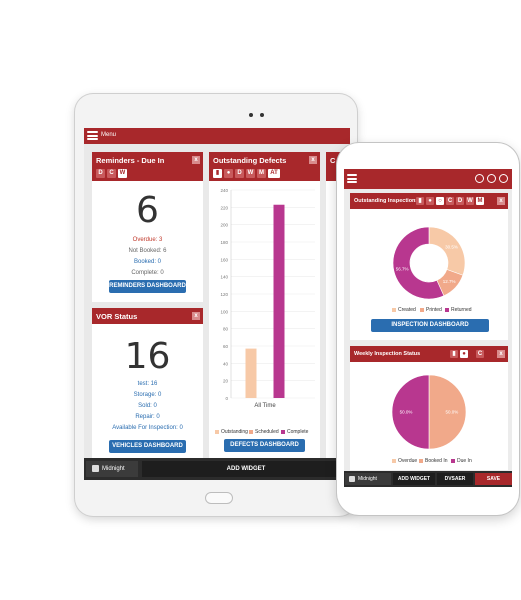 The image size is (521, 600). What do you see at coordinates (251, 373) in the screenshot?
I see `bar-outstanding` at bounding box center [251, 373].